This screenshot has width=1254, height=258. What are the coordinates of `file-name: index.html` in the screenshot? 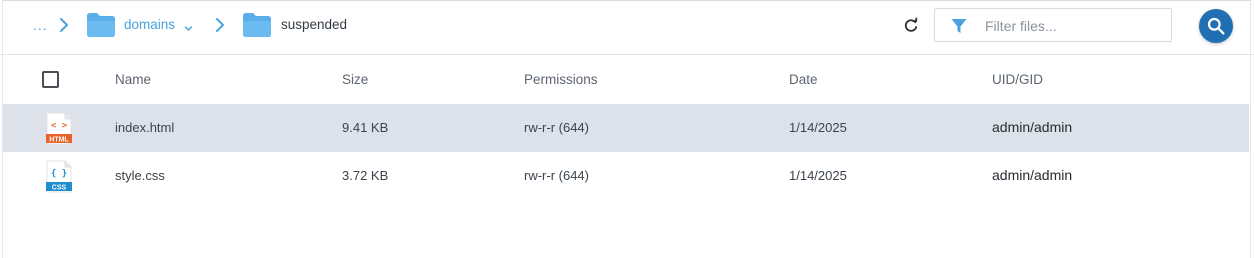 It's located at (144, 127).